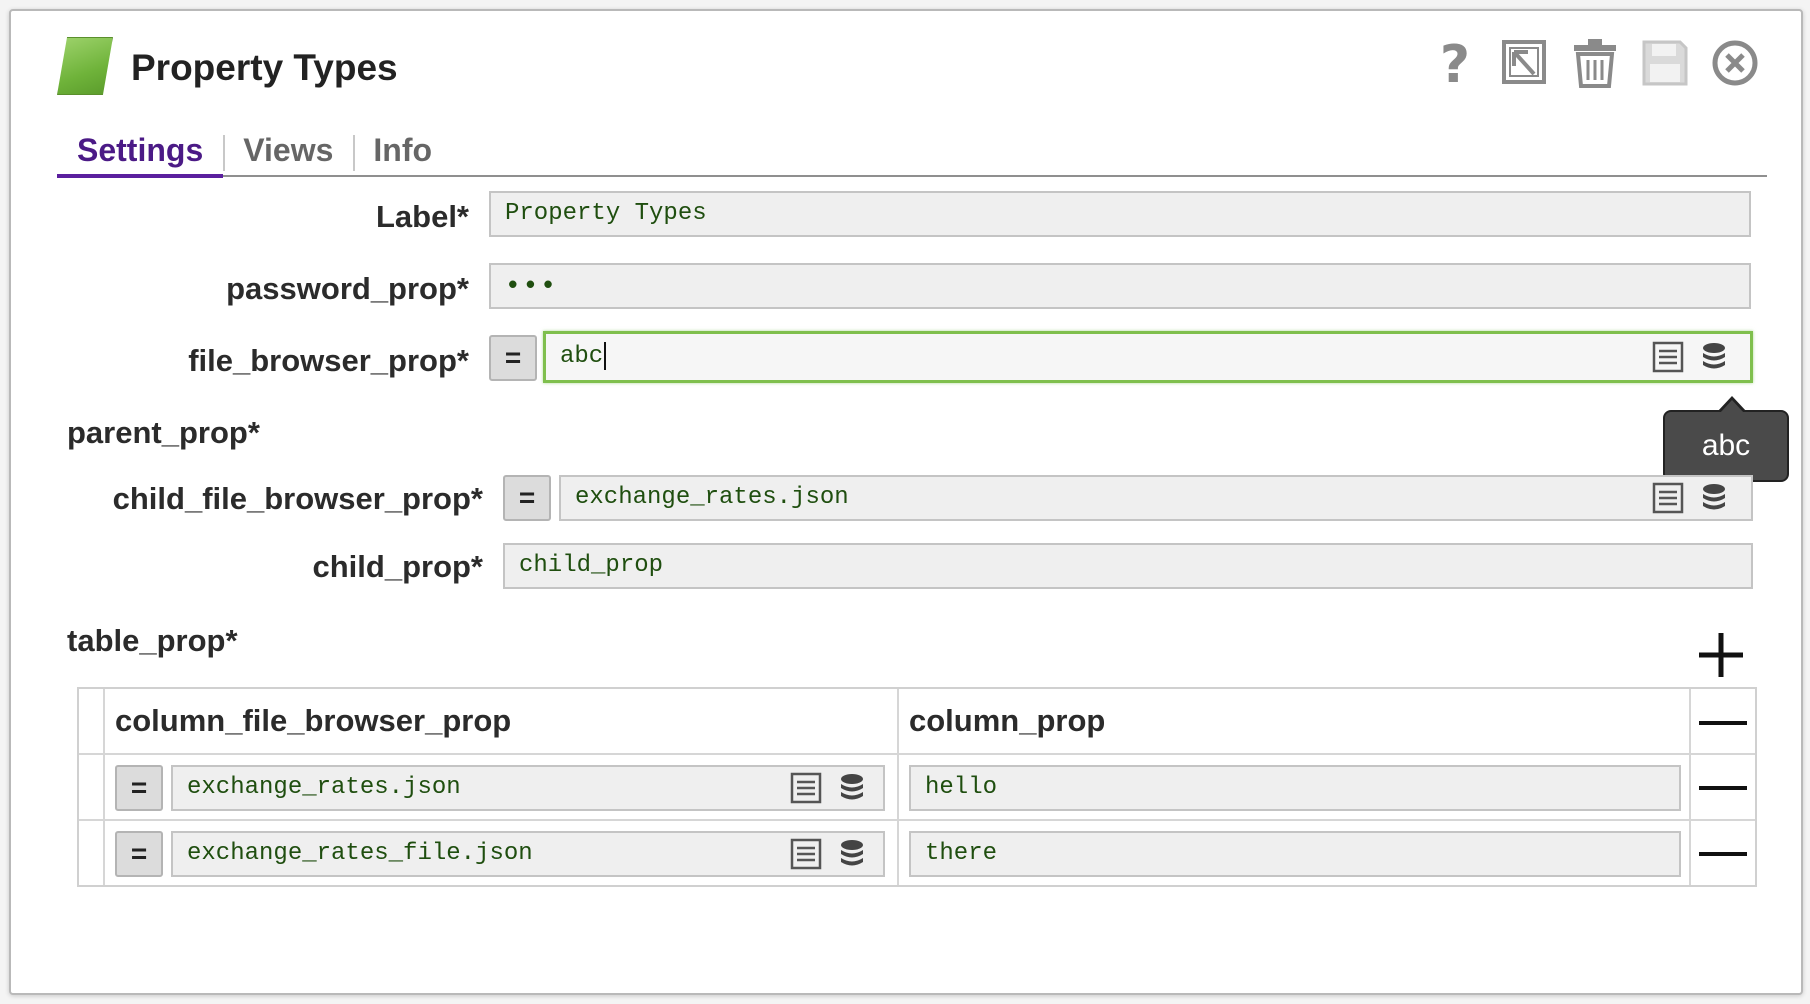  Describe the element at coordinates (397, 566) in the screenshot. I see `child-prop-label: child_prop*` at that location.